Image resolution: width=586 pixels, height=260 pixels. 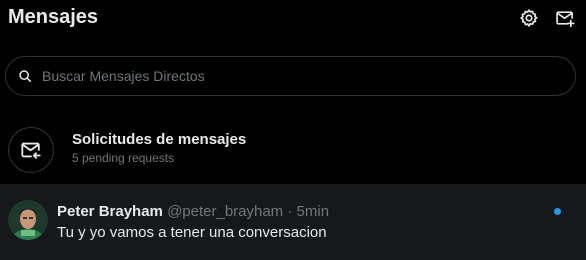 I want to click on conversation-name: Peter Brayham, so click(x=110, y=211).